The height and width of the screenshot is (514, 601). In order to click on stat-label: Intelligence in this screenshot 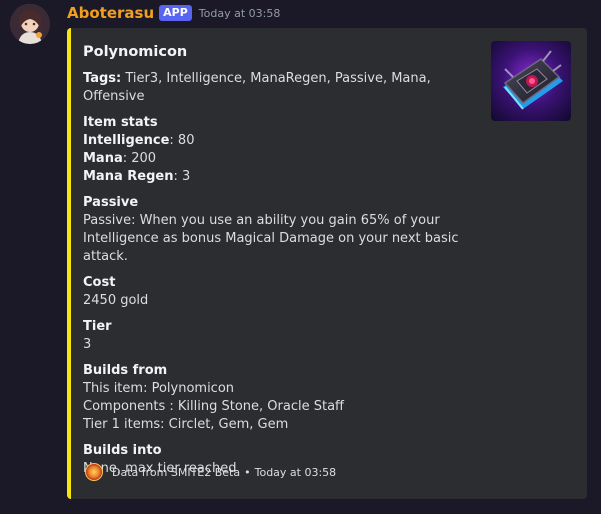, I will do `click(126, 140)`.